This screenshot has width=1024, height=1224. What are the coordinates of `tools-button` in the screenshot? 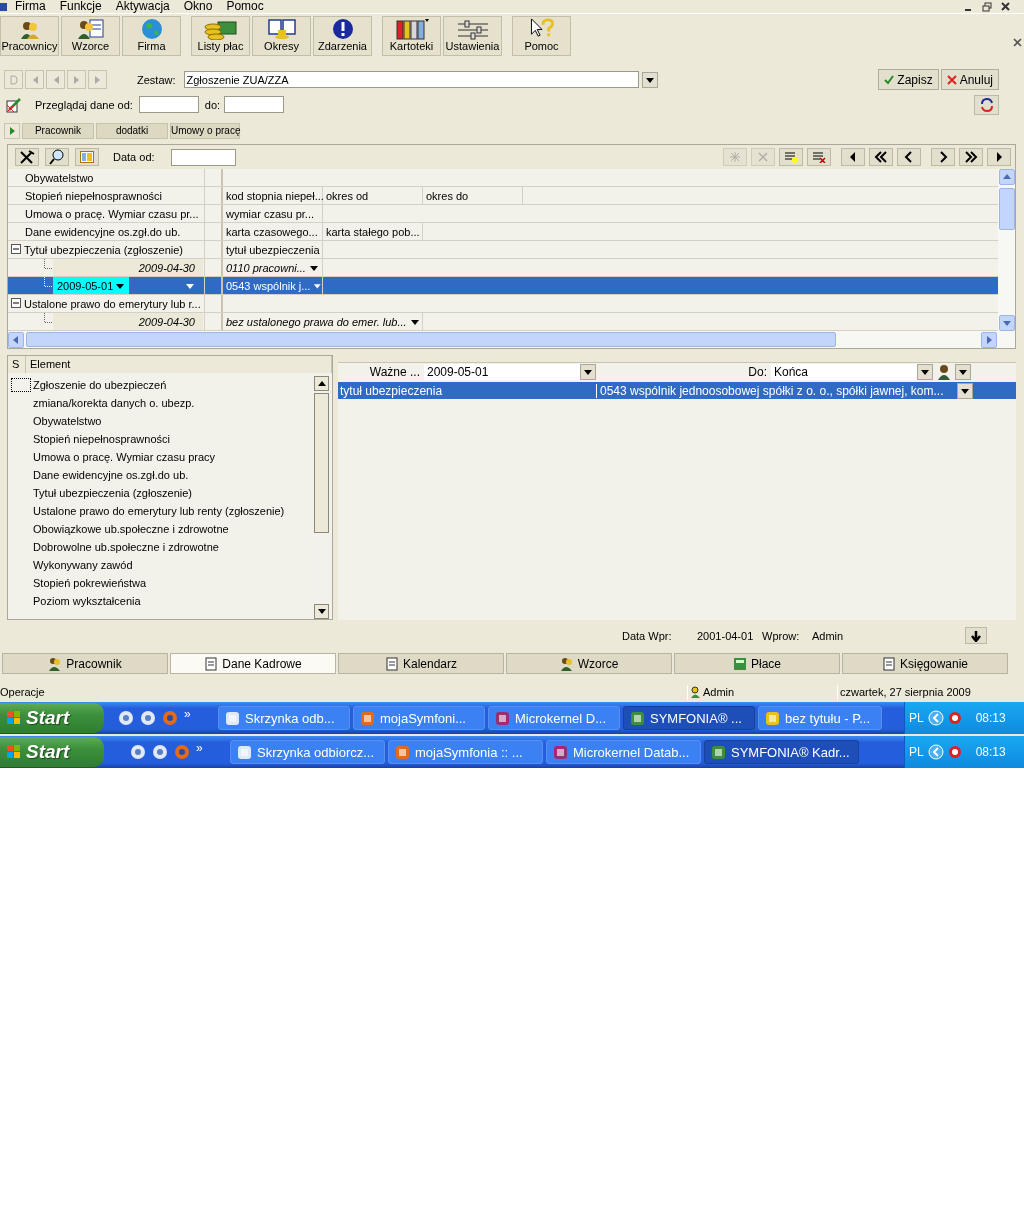 It's located at (27, 157).